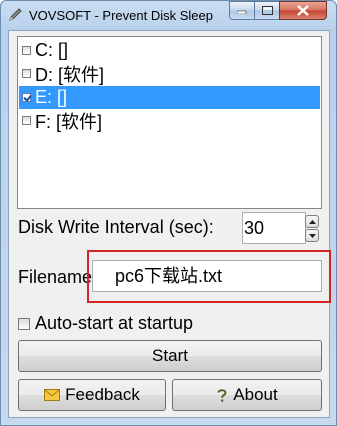 The image size is (337, 426). I want to click on about-button-label: About, so click(255, 394).